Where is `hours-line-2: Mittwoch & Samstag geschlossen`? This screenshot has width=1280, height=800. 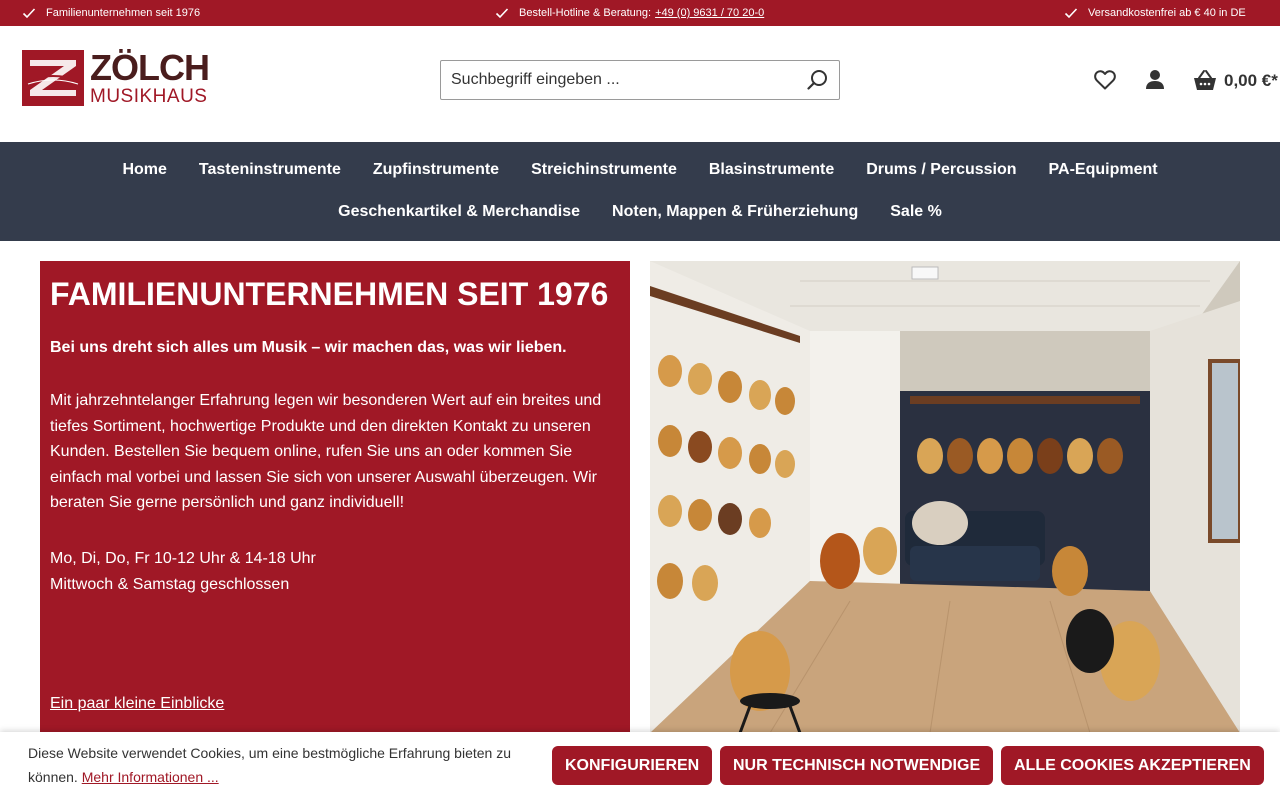
hours-line-2: Mittwoch & Samstag geschlossen is located at coordinates (170, 584).